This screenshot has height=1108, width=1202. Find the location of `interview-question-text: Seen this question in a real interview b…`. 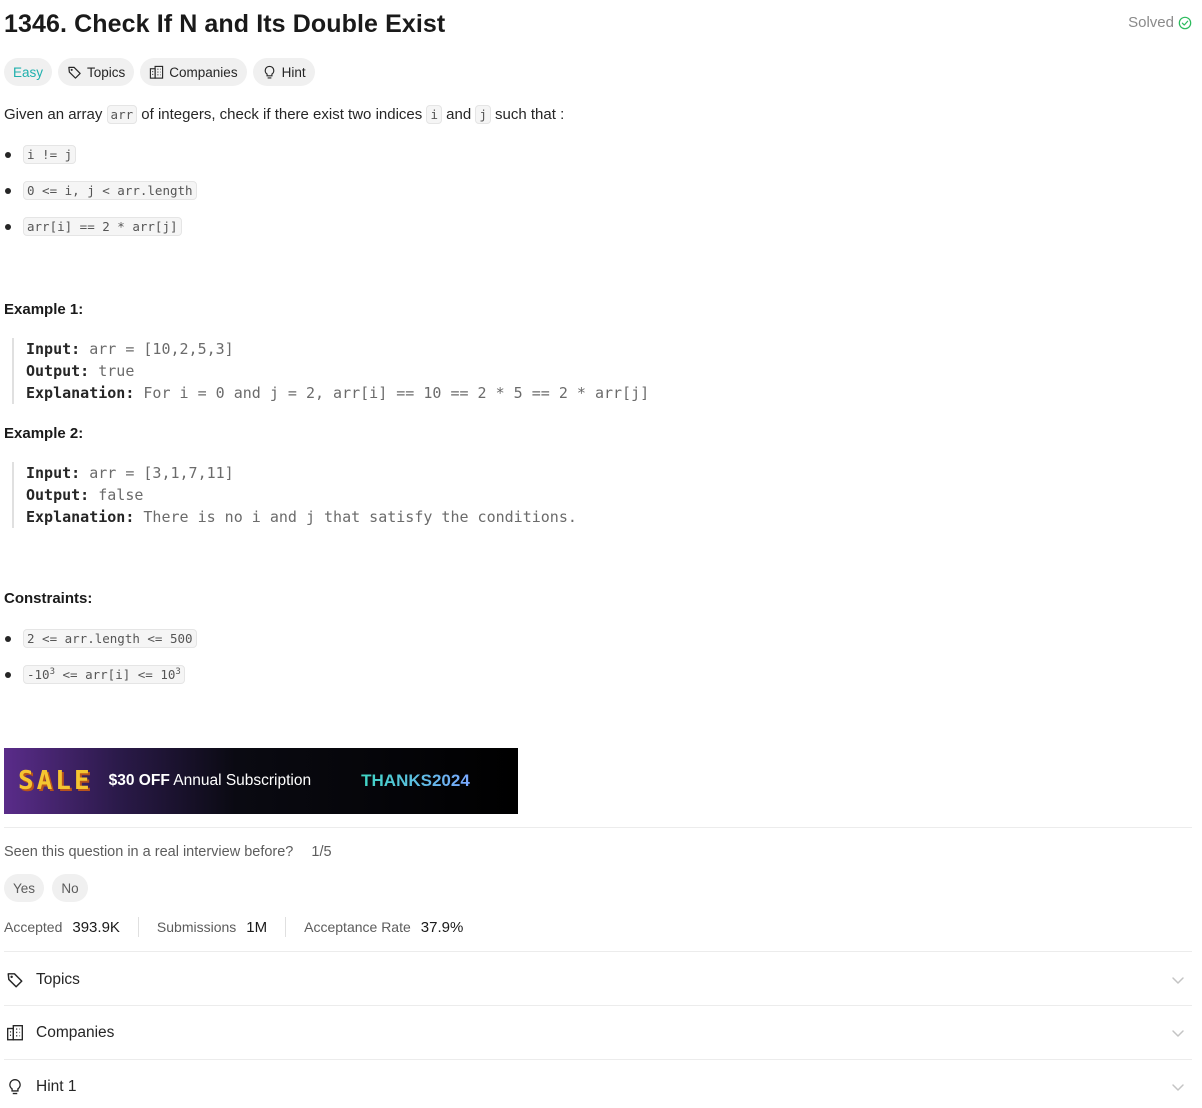

interview-question-text: Seen this question in a real interview b… is located at coordinates (149, 852).